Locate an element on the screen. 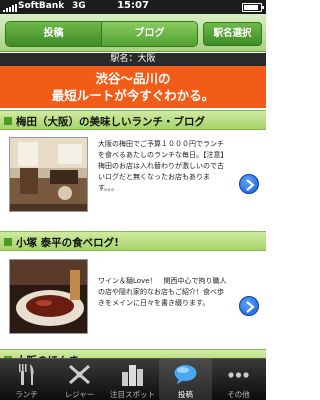  status-bar: SoftBank 3G 15:07 is located at coordinates (133, 7).